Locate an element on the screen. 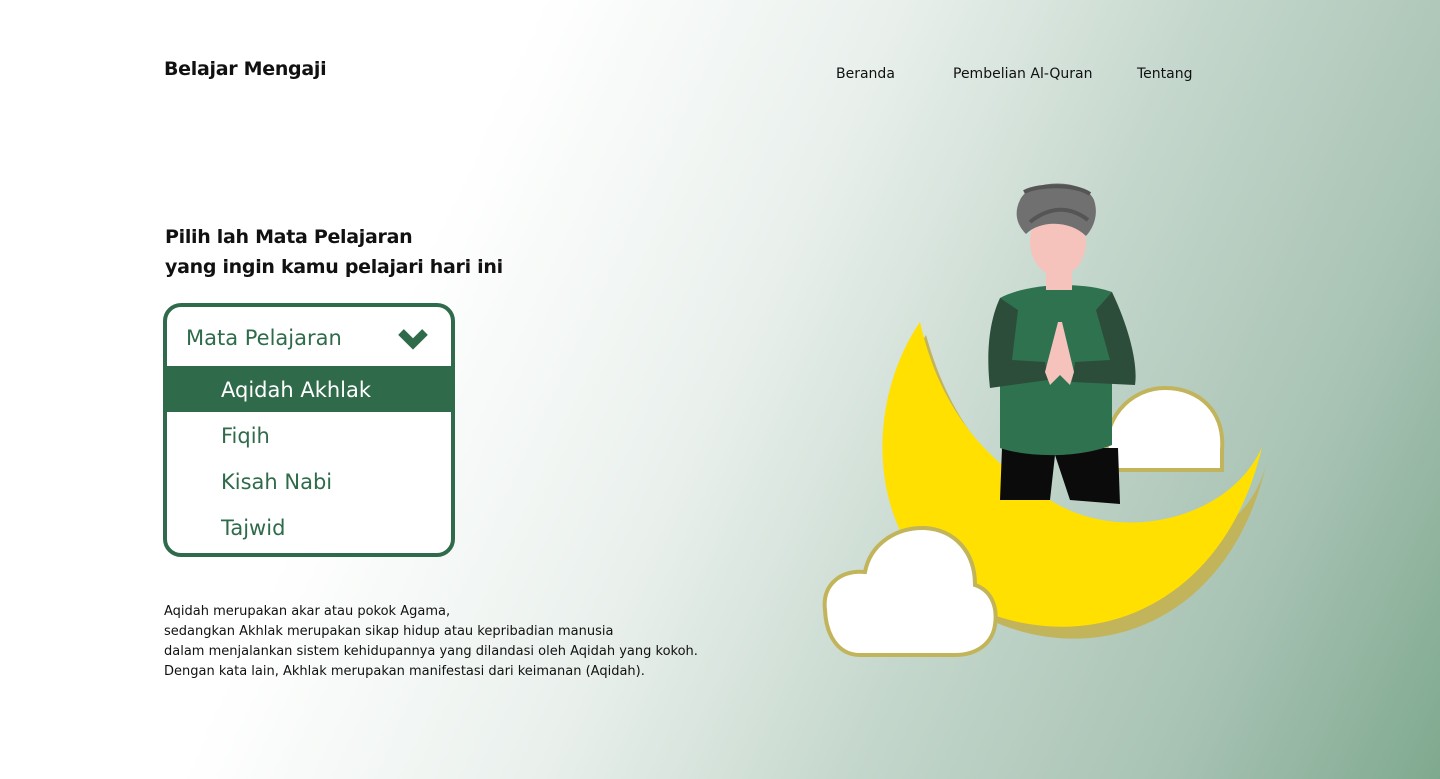  option-label: Tajwid is located at coordinates (253, 528).